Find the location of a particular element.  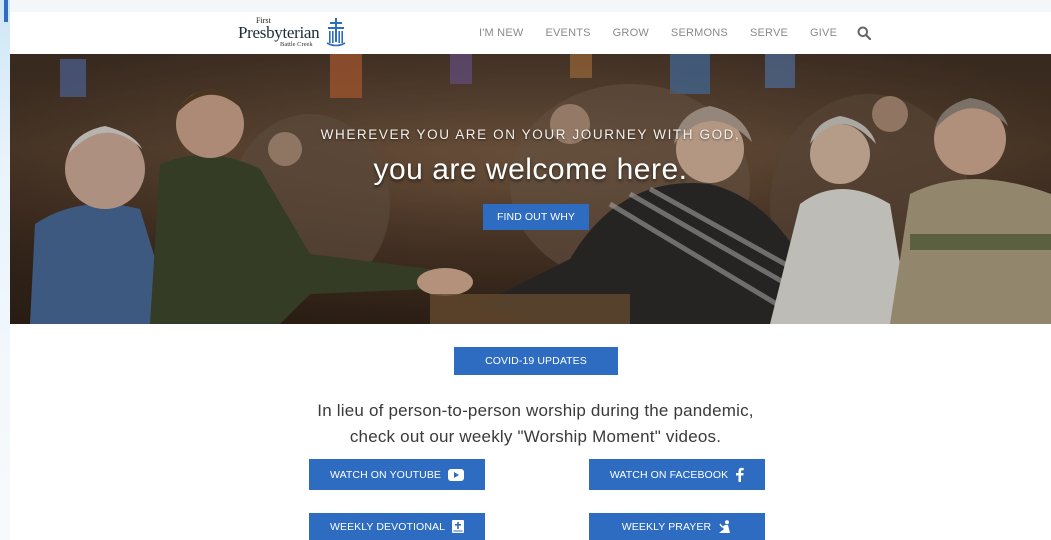

nav-serve: SERVE is located at coordinates (769, 33).